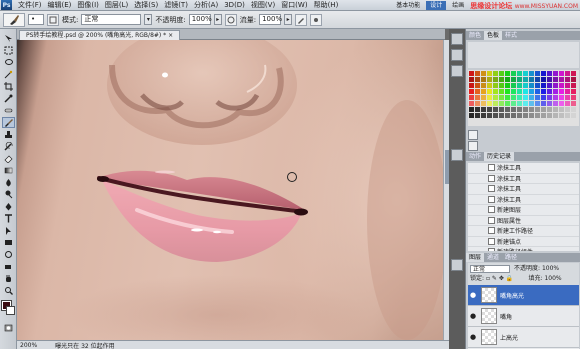 This screenshot has height=349, width=580. What do you see at coordinates (8, 74) in the screenshot?
I see `quick-select-tool` at bounding box center [8, 74].